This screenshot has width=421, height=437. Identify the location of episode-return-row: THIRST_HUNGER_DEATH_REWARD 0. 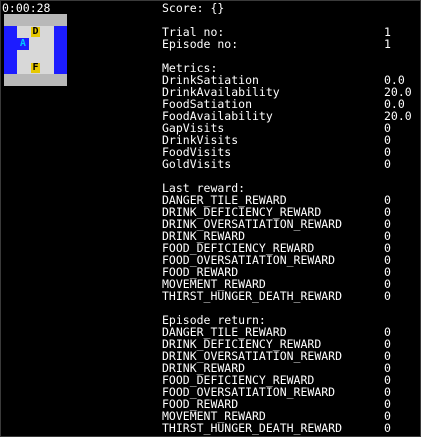
(291, 428).